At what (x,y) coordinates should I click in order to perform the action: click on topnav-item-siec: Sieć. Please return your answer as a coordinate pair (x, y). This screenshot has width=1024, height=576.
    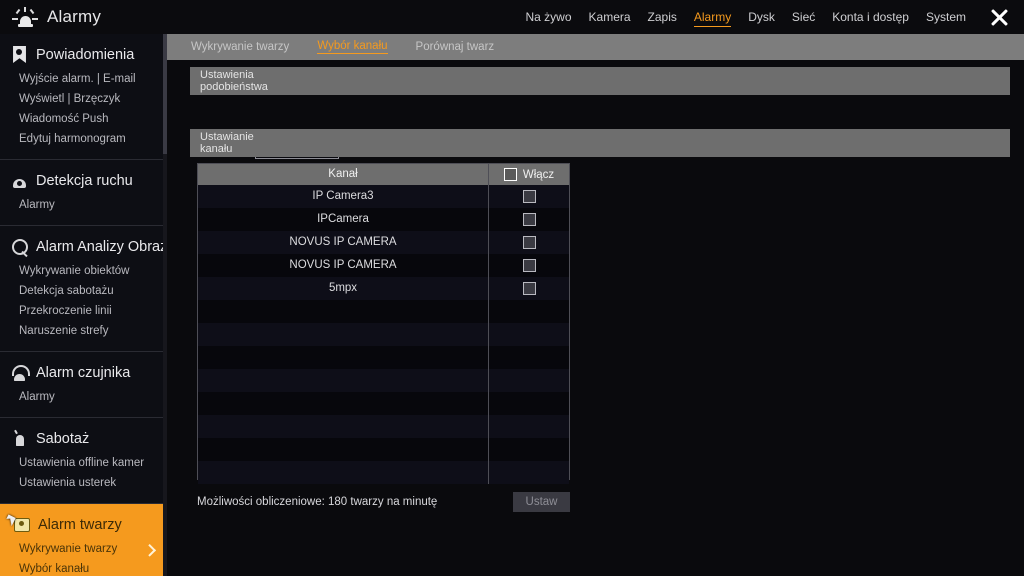
    Looking at the image, I should click on (803, 17).